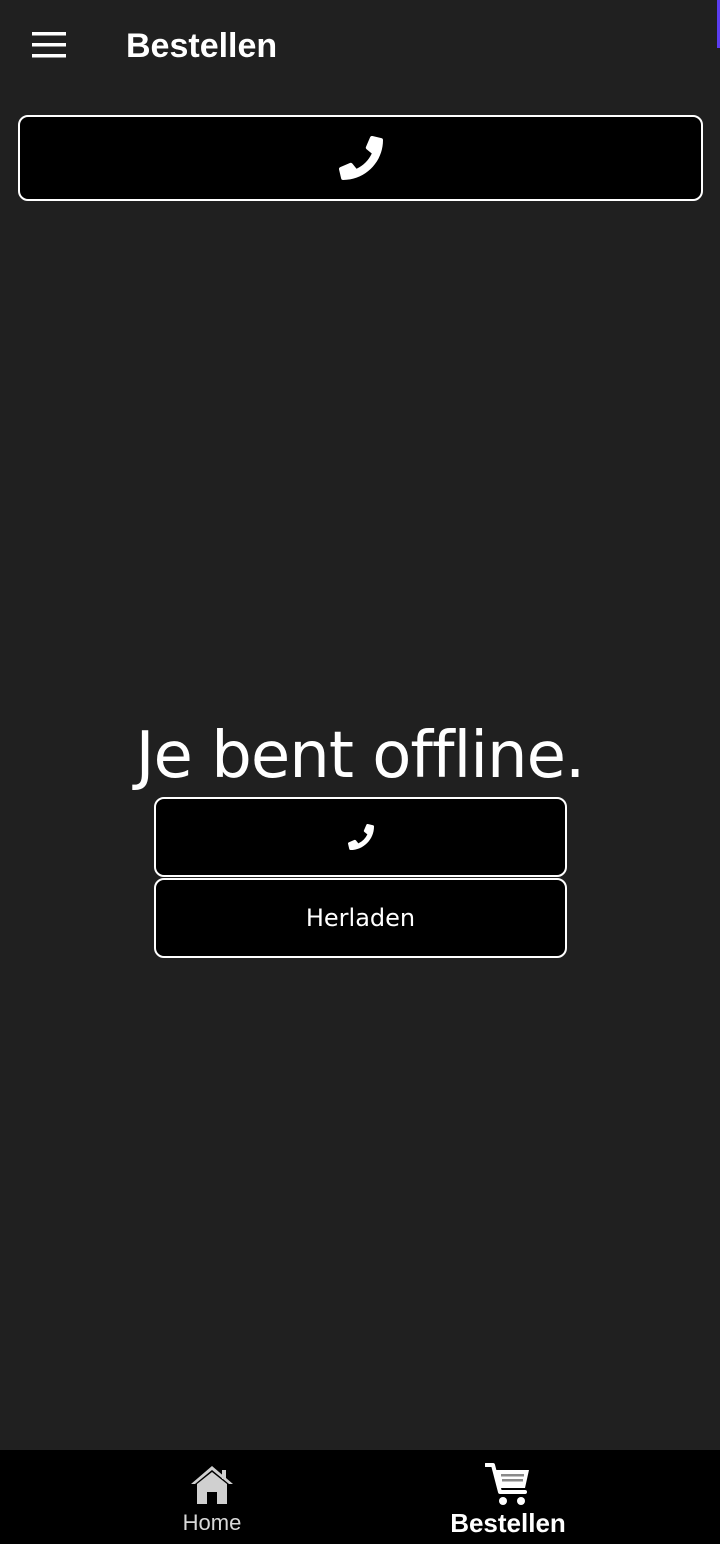 The height and width of the screenshot is (1544, 720). I want to click on menu-button, so click(49, 45).